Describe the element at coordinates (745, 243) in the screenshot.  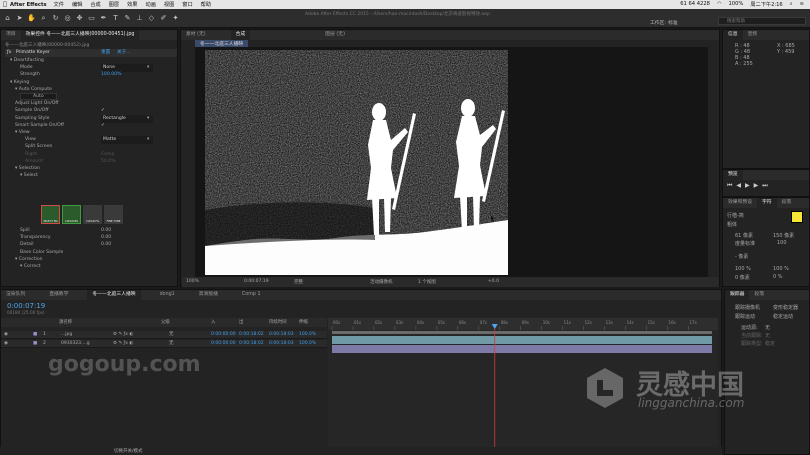
I see `kerning: 度量标准` at that location.